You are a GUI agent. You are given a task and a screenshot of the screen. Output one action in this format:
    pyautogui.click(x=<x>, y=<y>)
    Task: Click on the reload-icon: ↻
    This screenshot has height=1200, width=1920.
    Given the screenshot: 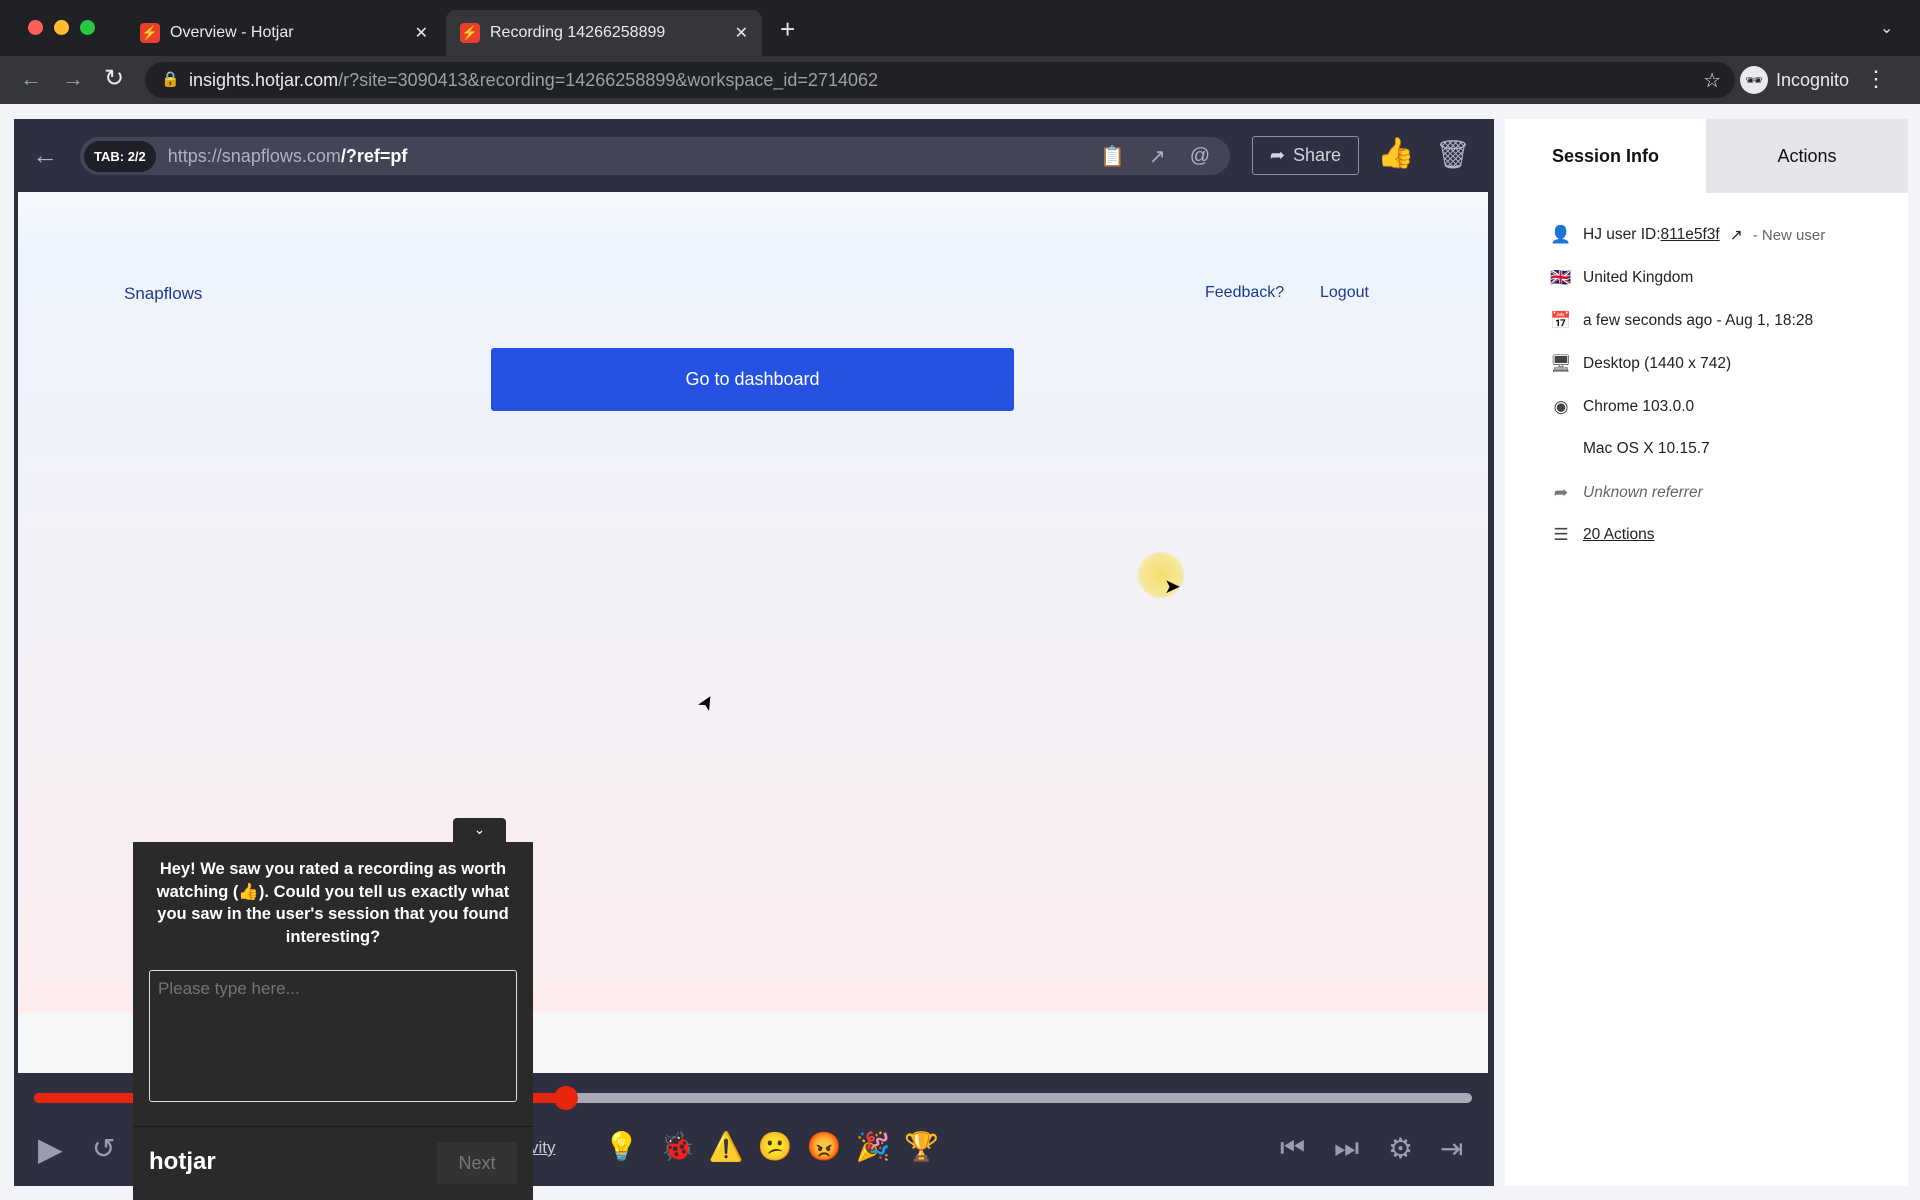 What is the action you would take?
    pyautogui.click(x=114, y=78)
    